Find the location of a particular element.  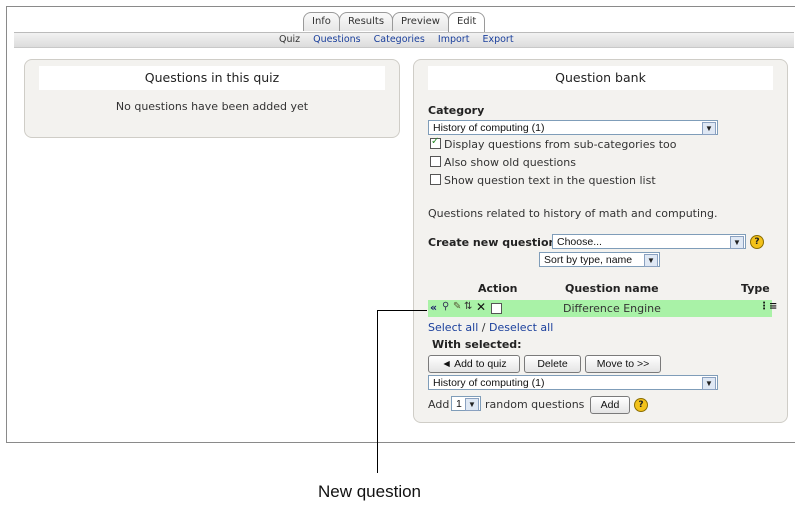

column-question-name: Question name is located at coordinates (612, 288).